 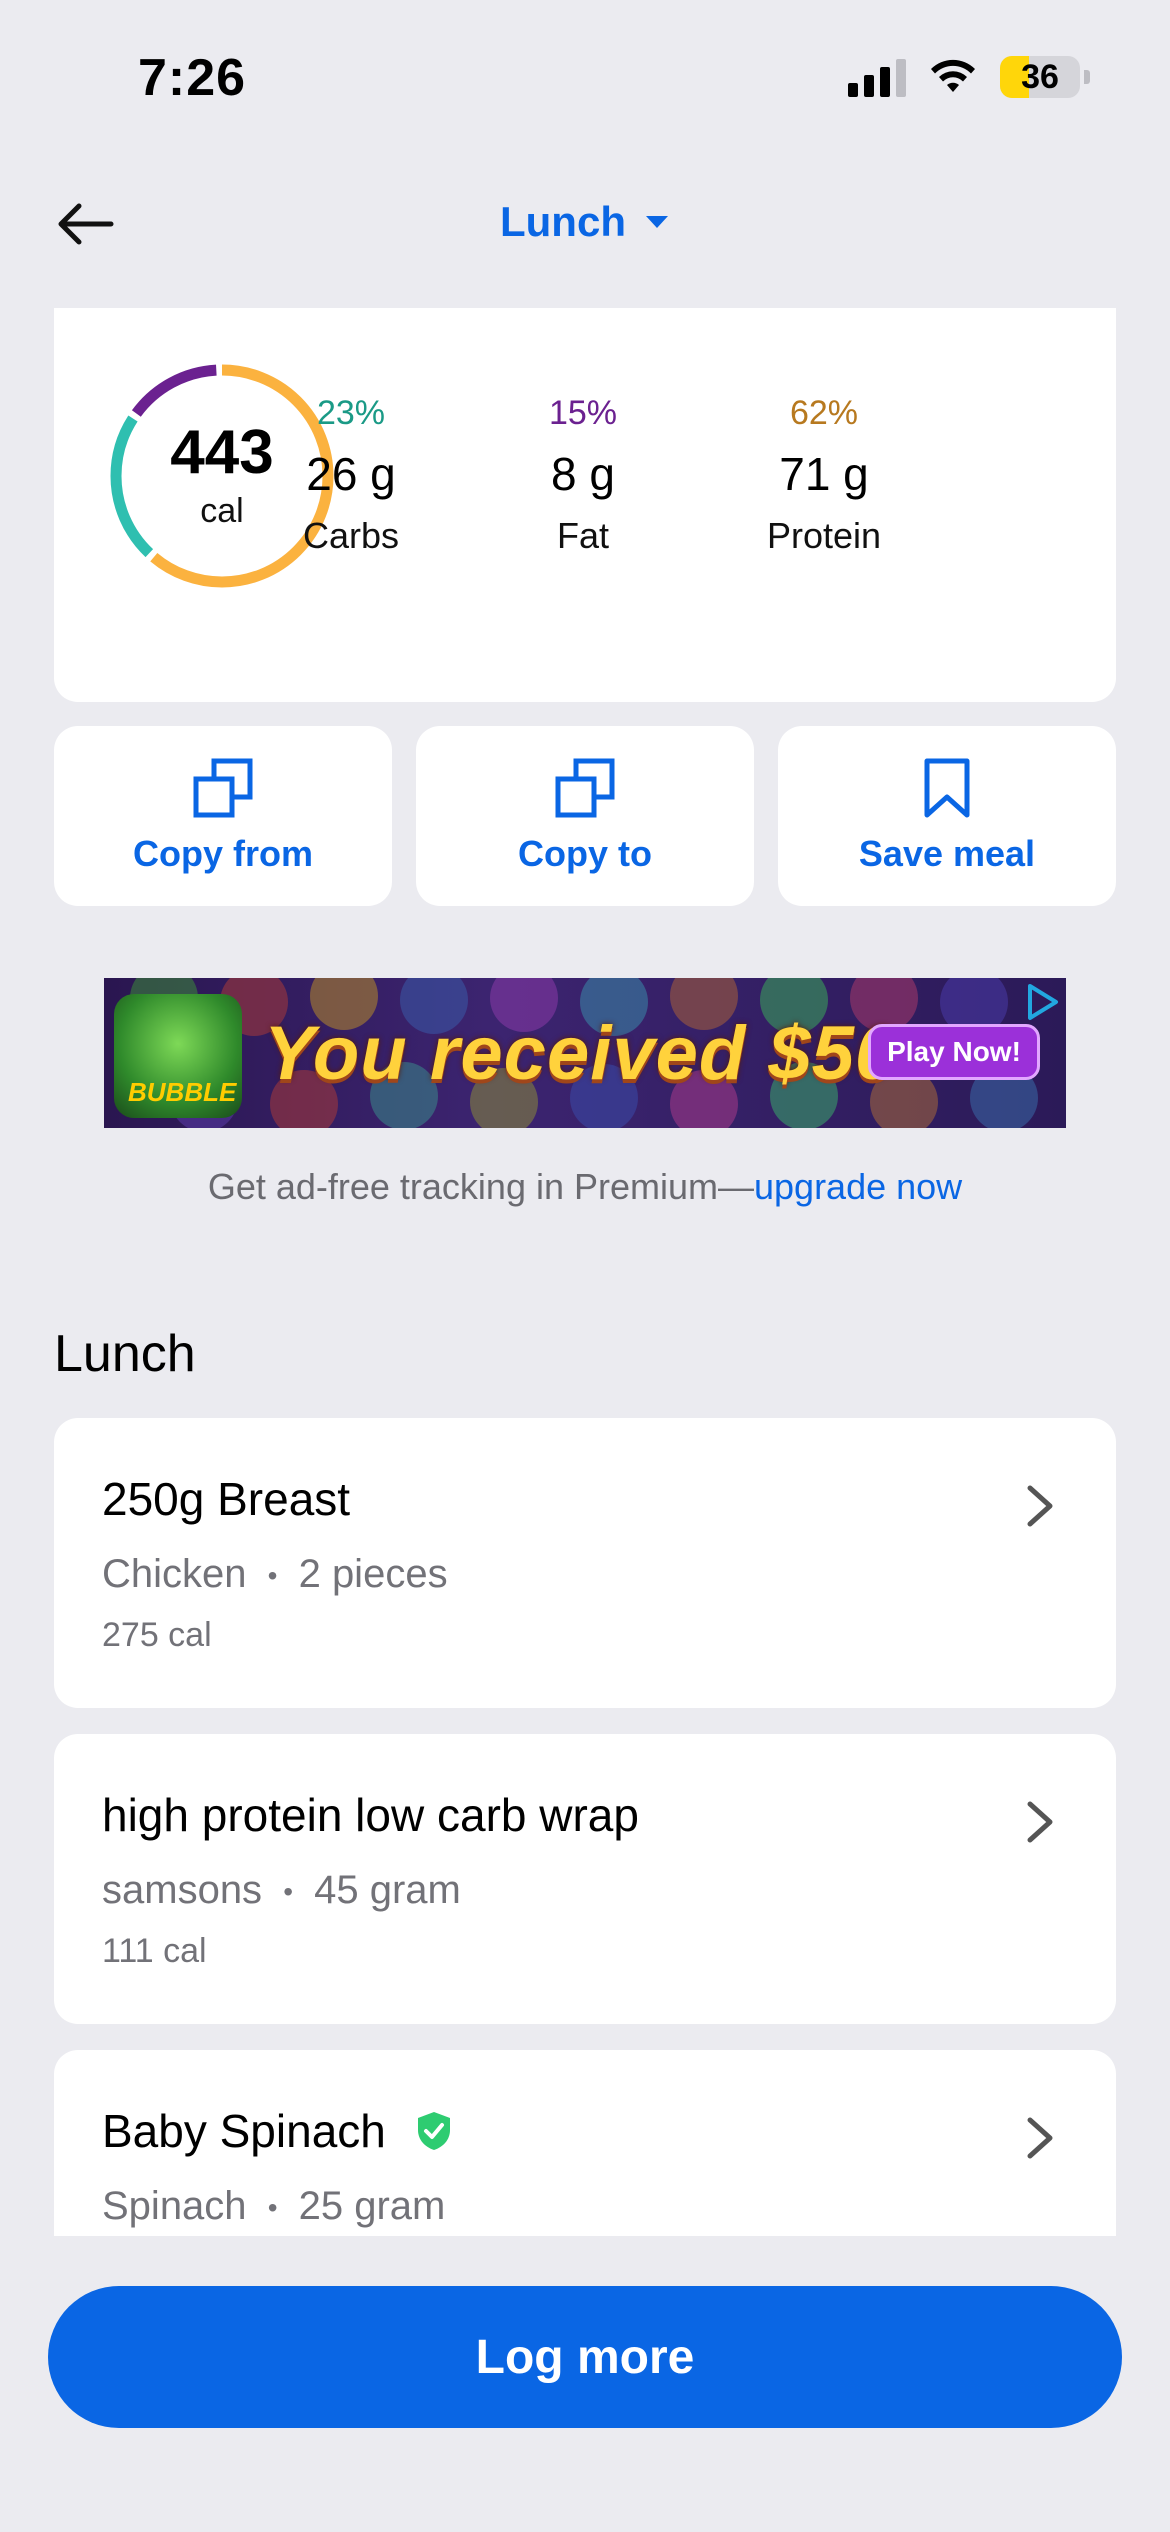 What do you see at coordinates (563, 221) in the screenshot?
I see `meal-selector-label: Lunch` at bounding box center [563, 221].